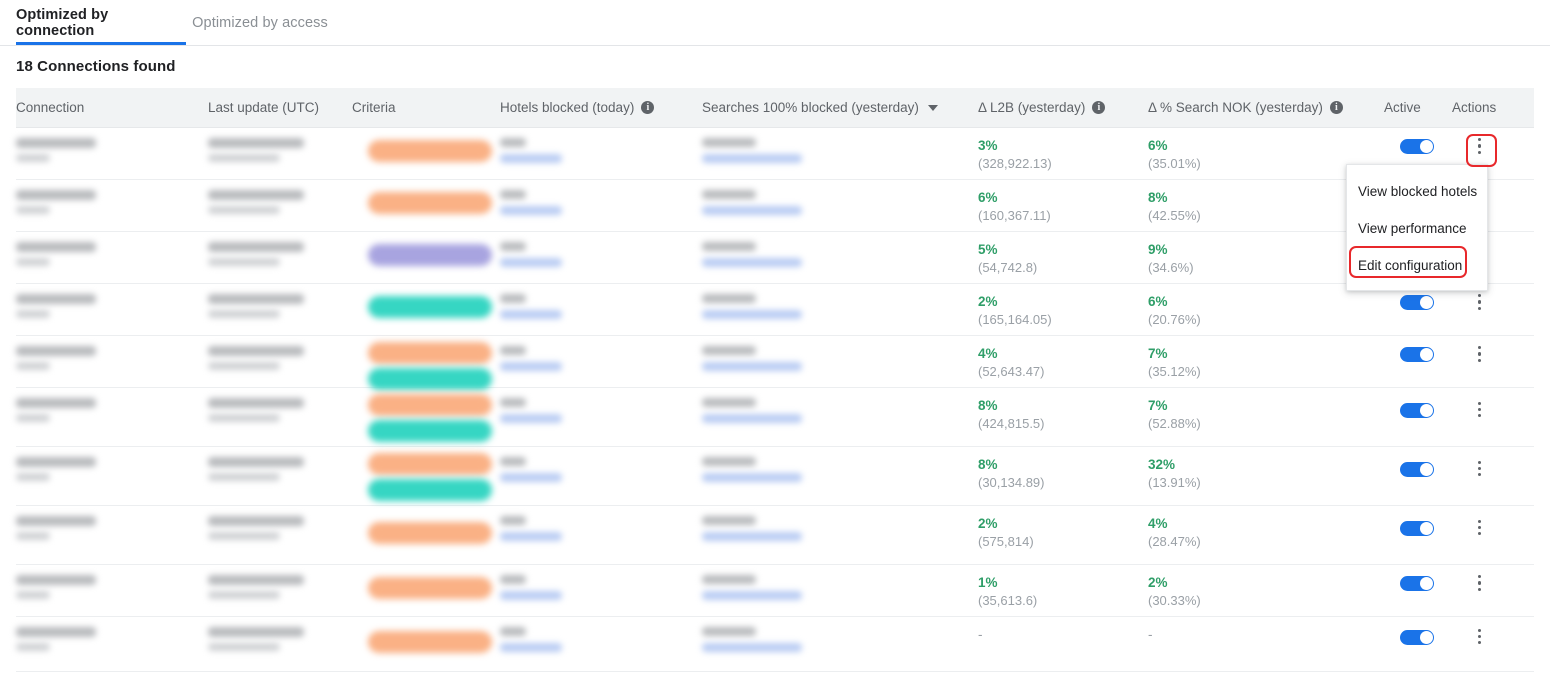  What do you see at coordinates (1008, 600) in the screenshot?
I see `delta-l2b-absolute: (35,613.6)` at bounding box center [1008, 600].